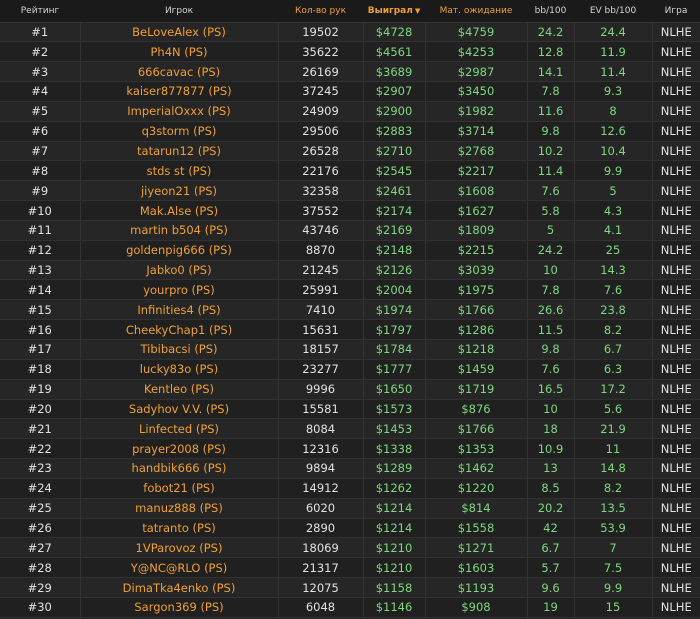 The height and width of the screenshot is (619, 700). I want to click on evbb100-cell: 11.4, so click(612, 72).